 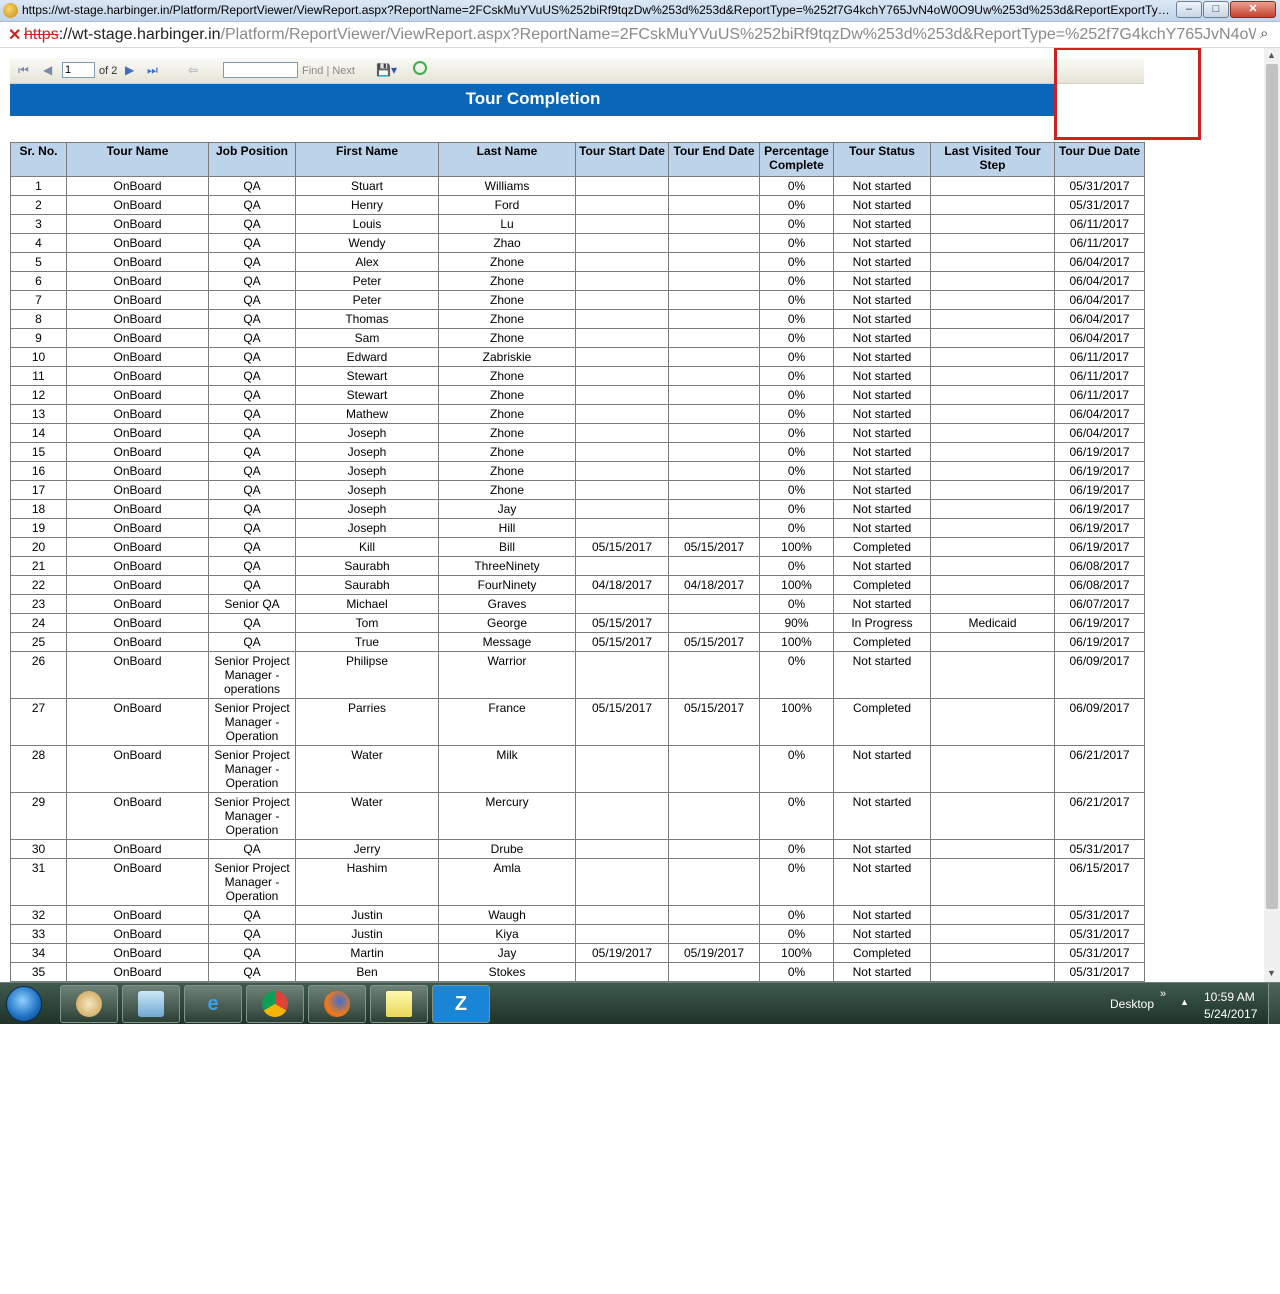 What do you see at coordinates (1216, 9) in the screenshot?
I see `maximize-button: □` at bounding box center [1216, 9].